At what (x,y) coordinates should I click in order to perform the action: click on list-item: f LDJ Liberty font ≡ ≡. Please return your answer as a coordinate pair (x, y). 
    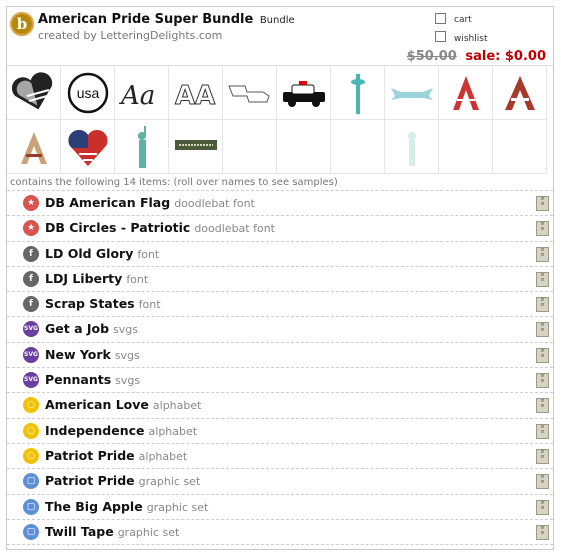
    Looking at the image, I should click on (280, 280).